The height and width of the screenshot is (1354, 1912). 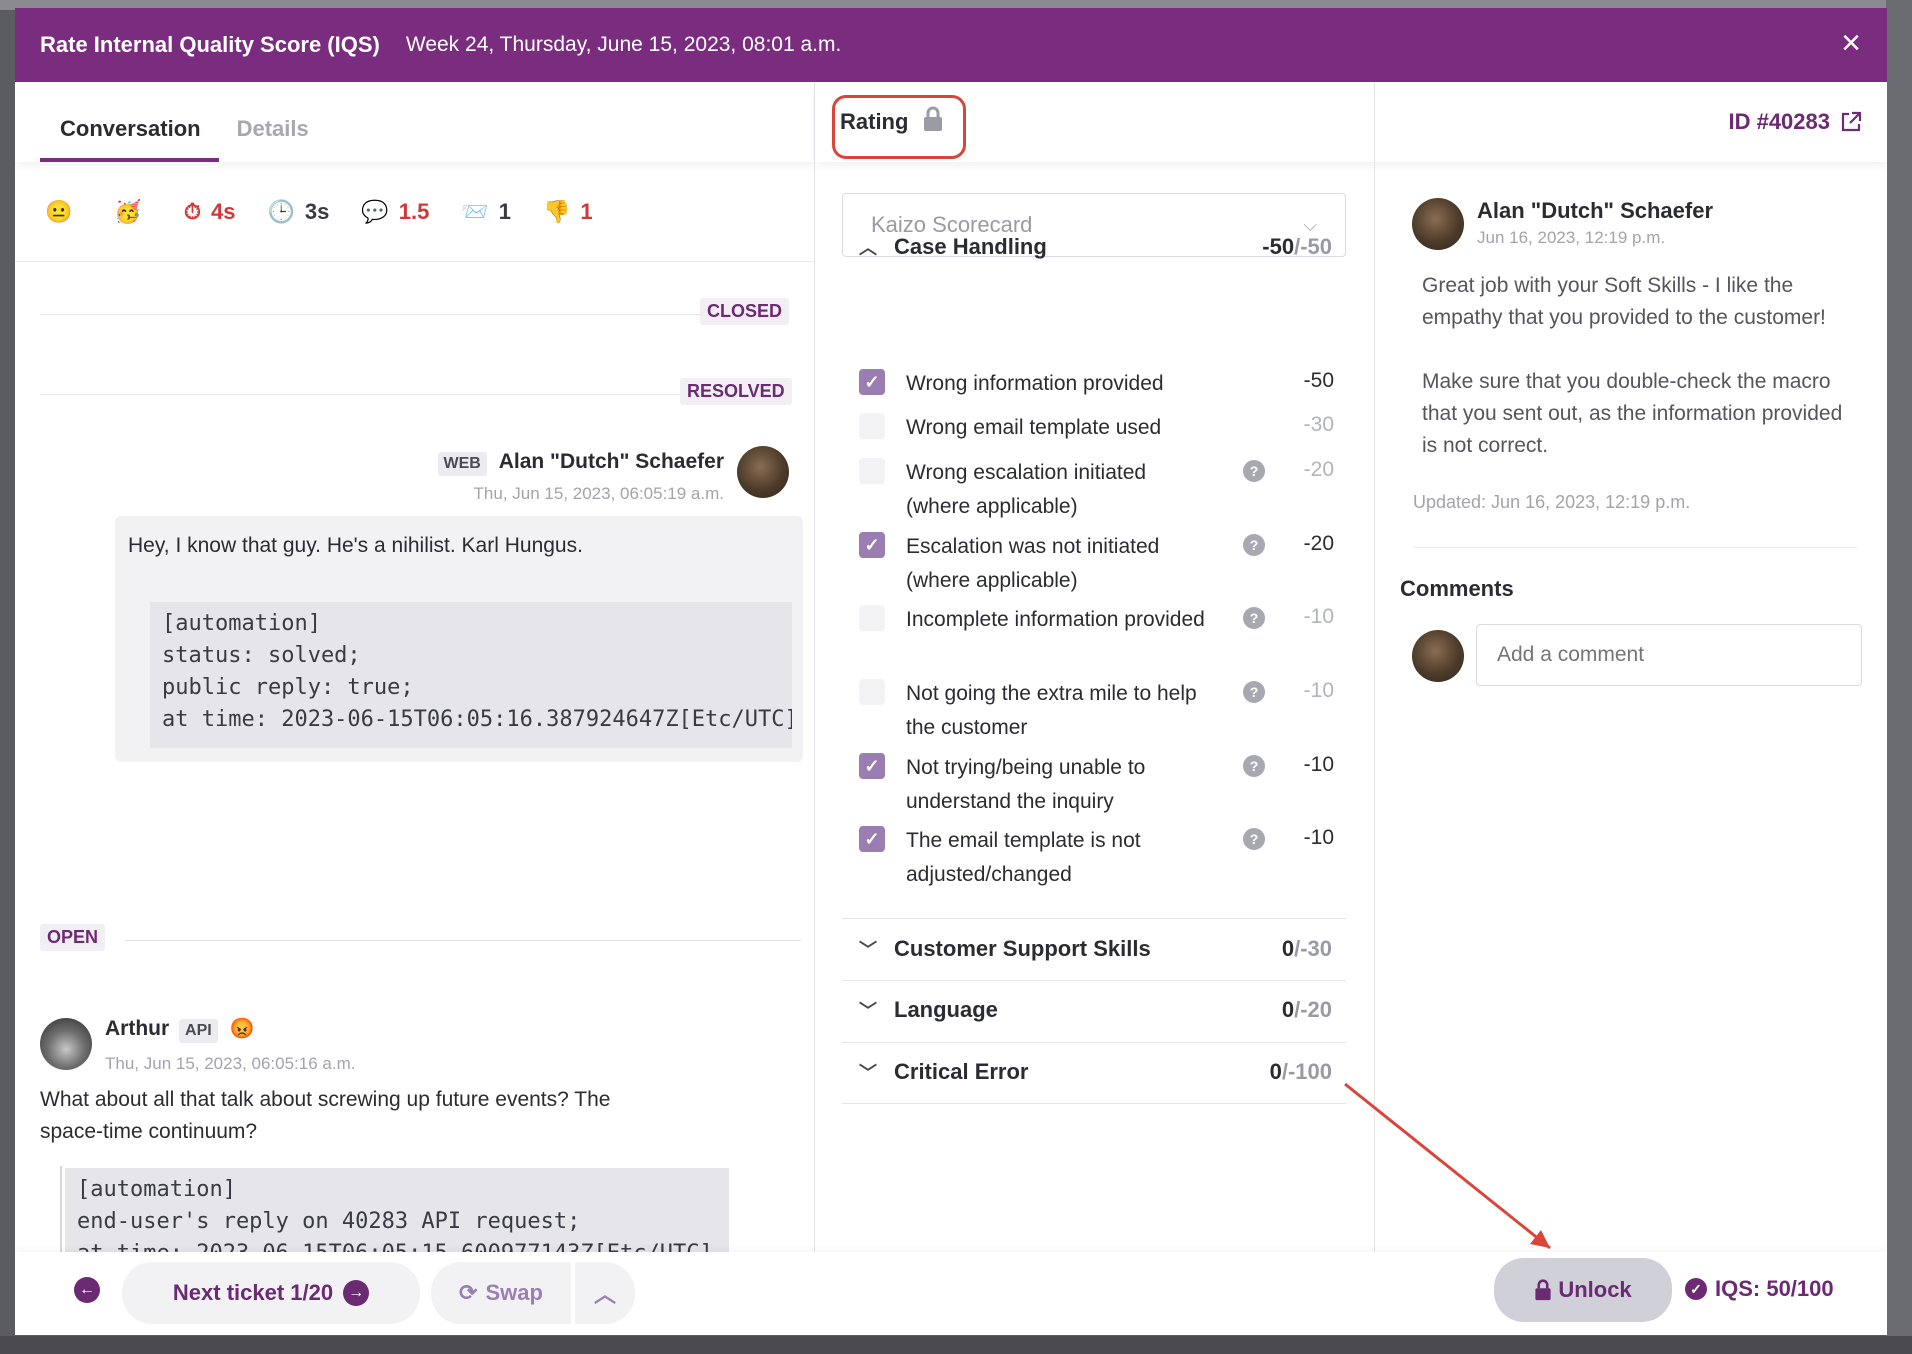 What do you see at coordinates (1094, 1103) in the screenshot?
I see `category-divider` at bounding box center [1094, 1103].